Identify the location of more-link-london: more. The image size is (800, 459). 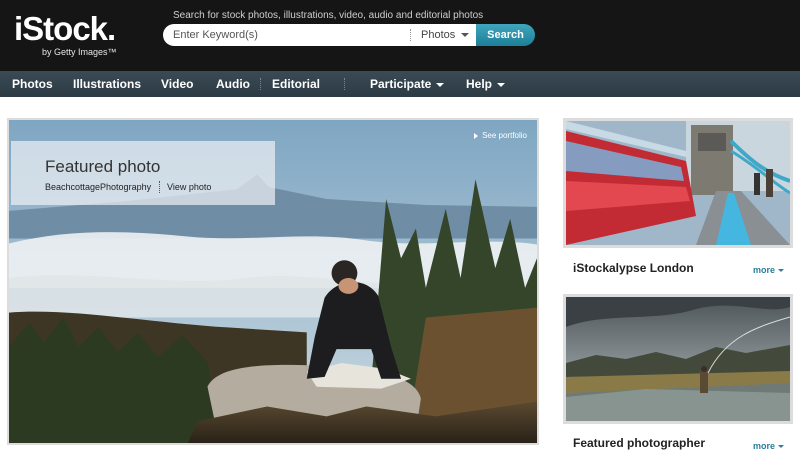
(769, 270).